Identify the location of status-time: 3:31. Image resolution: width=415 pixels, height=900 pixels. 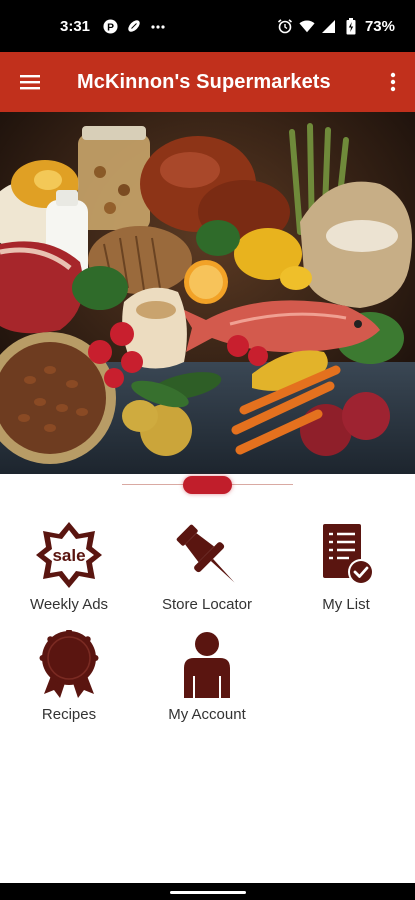
(75, 26).